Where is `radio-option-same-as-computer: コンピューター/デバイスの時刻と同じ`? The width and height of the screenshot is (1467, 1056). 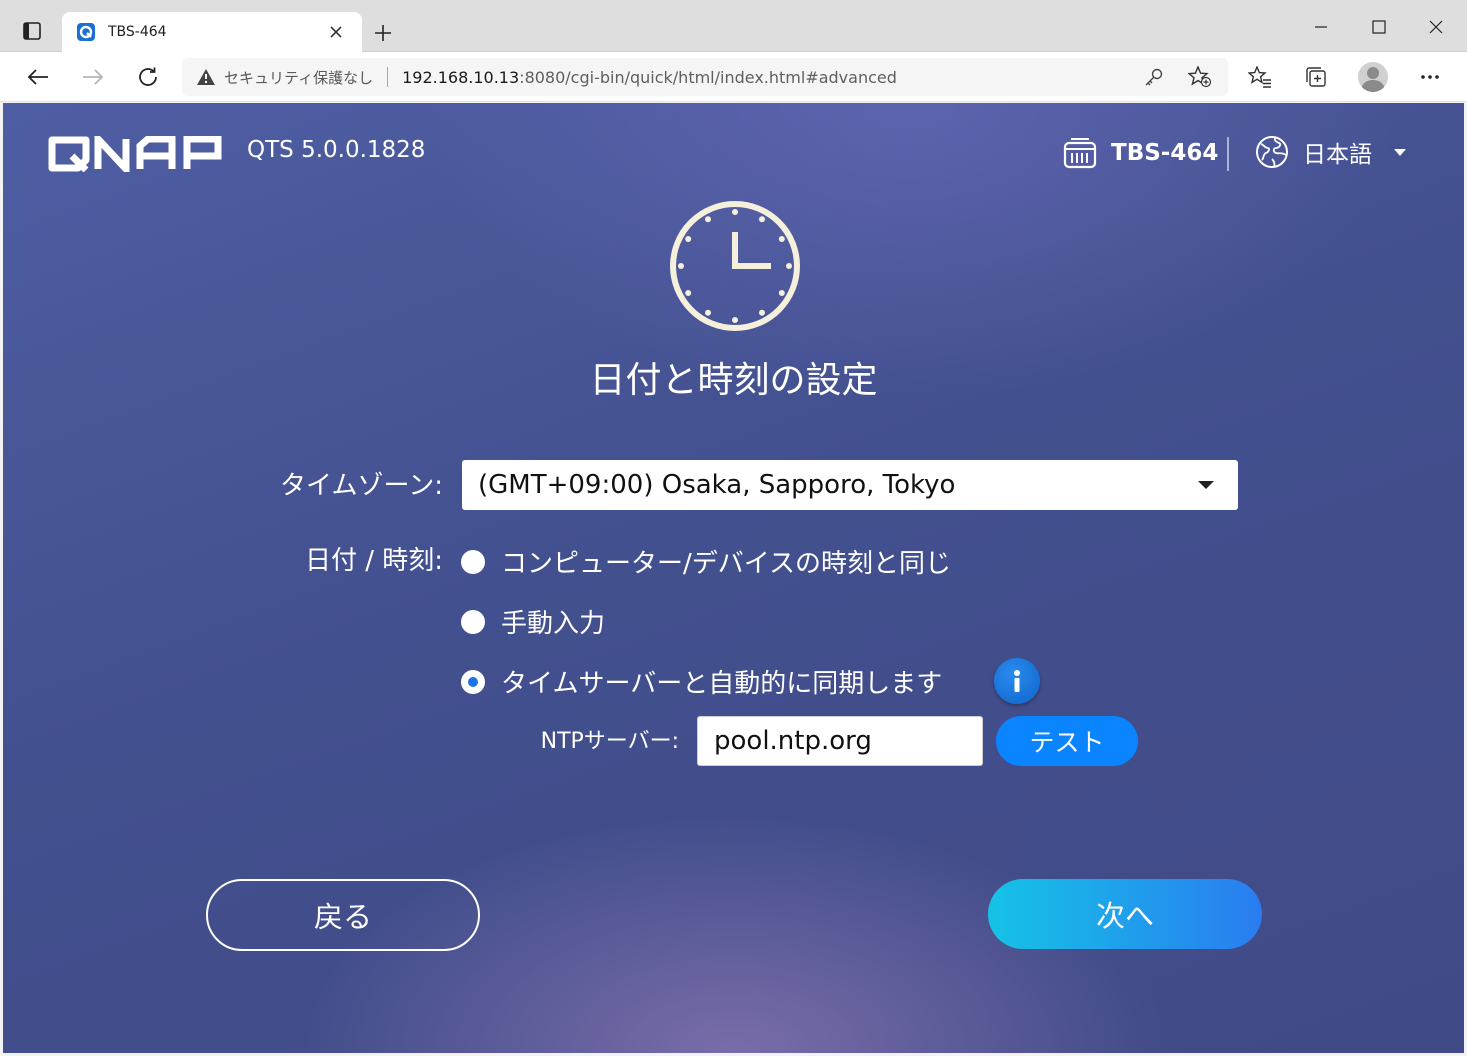 radio-option-same-as-computer: コンピューター/デバイスの時刻と同じ is located at coordinates (706, 561).